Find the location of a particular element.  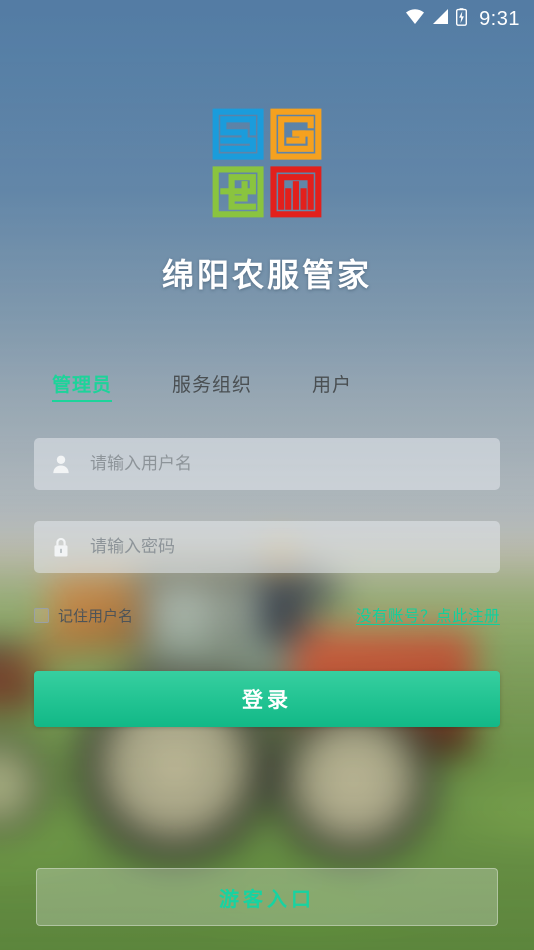

wifi-icon is located at coordinates (415, 19).